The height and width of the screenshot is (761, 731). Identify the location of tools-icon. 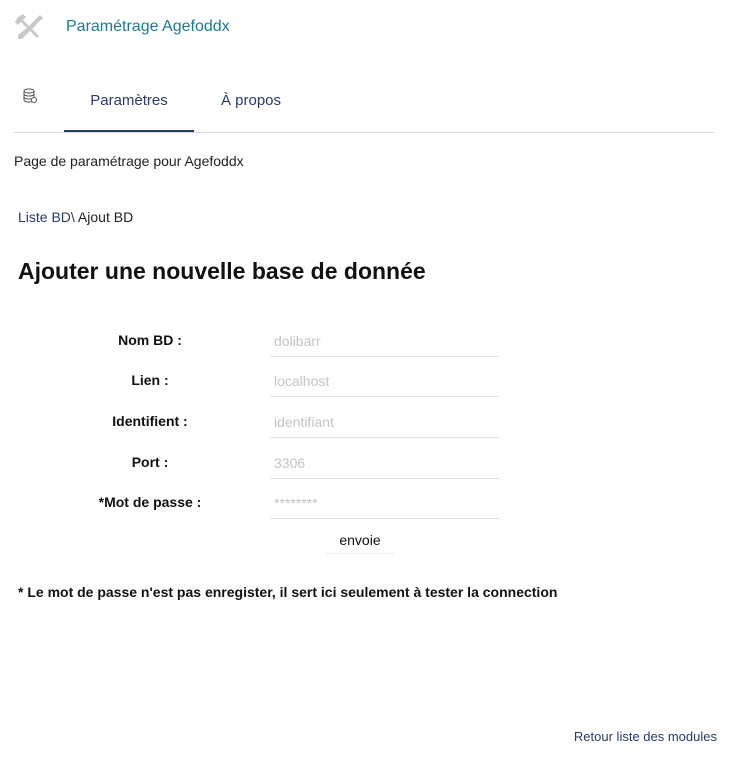
(30, 27).